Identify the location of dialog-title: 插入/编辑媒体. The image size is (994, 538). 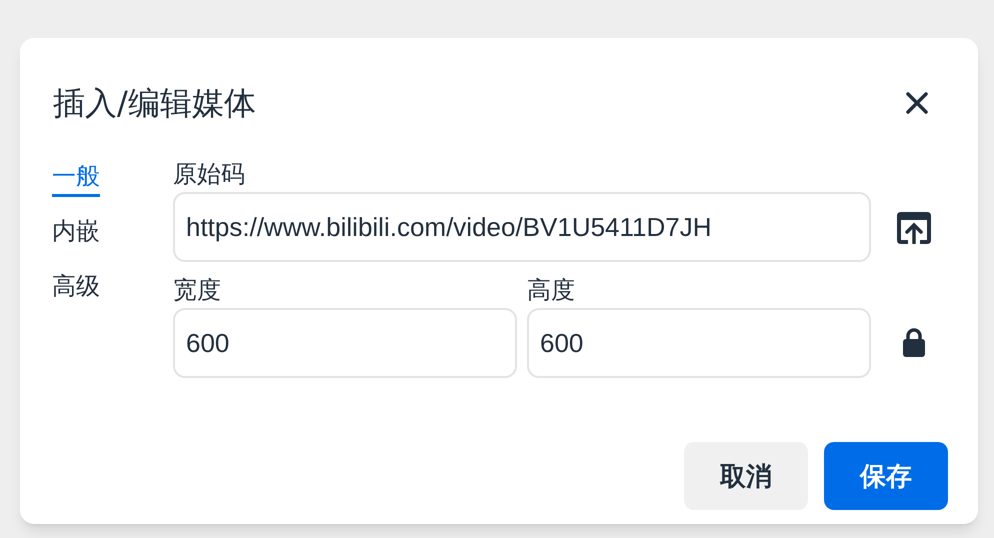
(154, 103).